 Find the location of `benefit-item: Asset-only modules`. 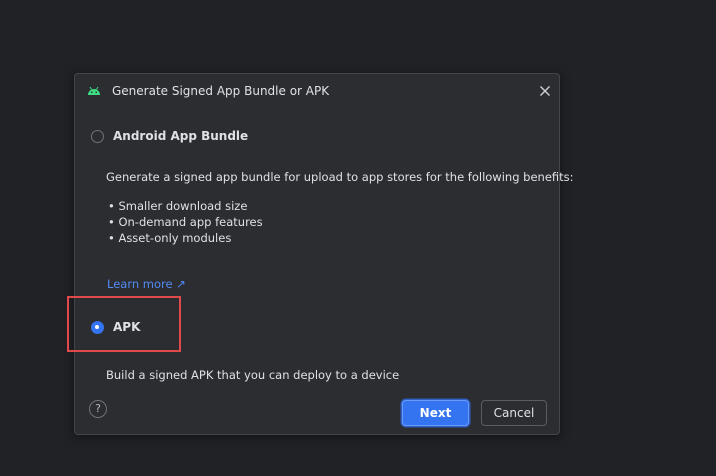

benefit-item: Asset-only modules is located at coordinates (185, 238).